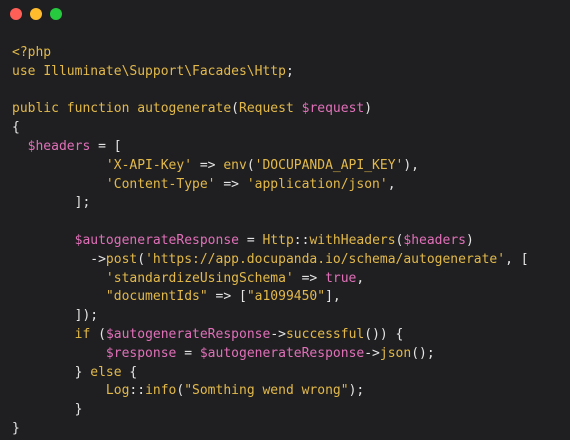 The width and height of the screenshot is (570, 440). Describe the element at coordinates (16, 14) in the screenshot. I see `close-window-button` at that location.